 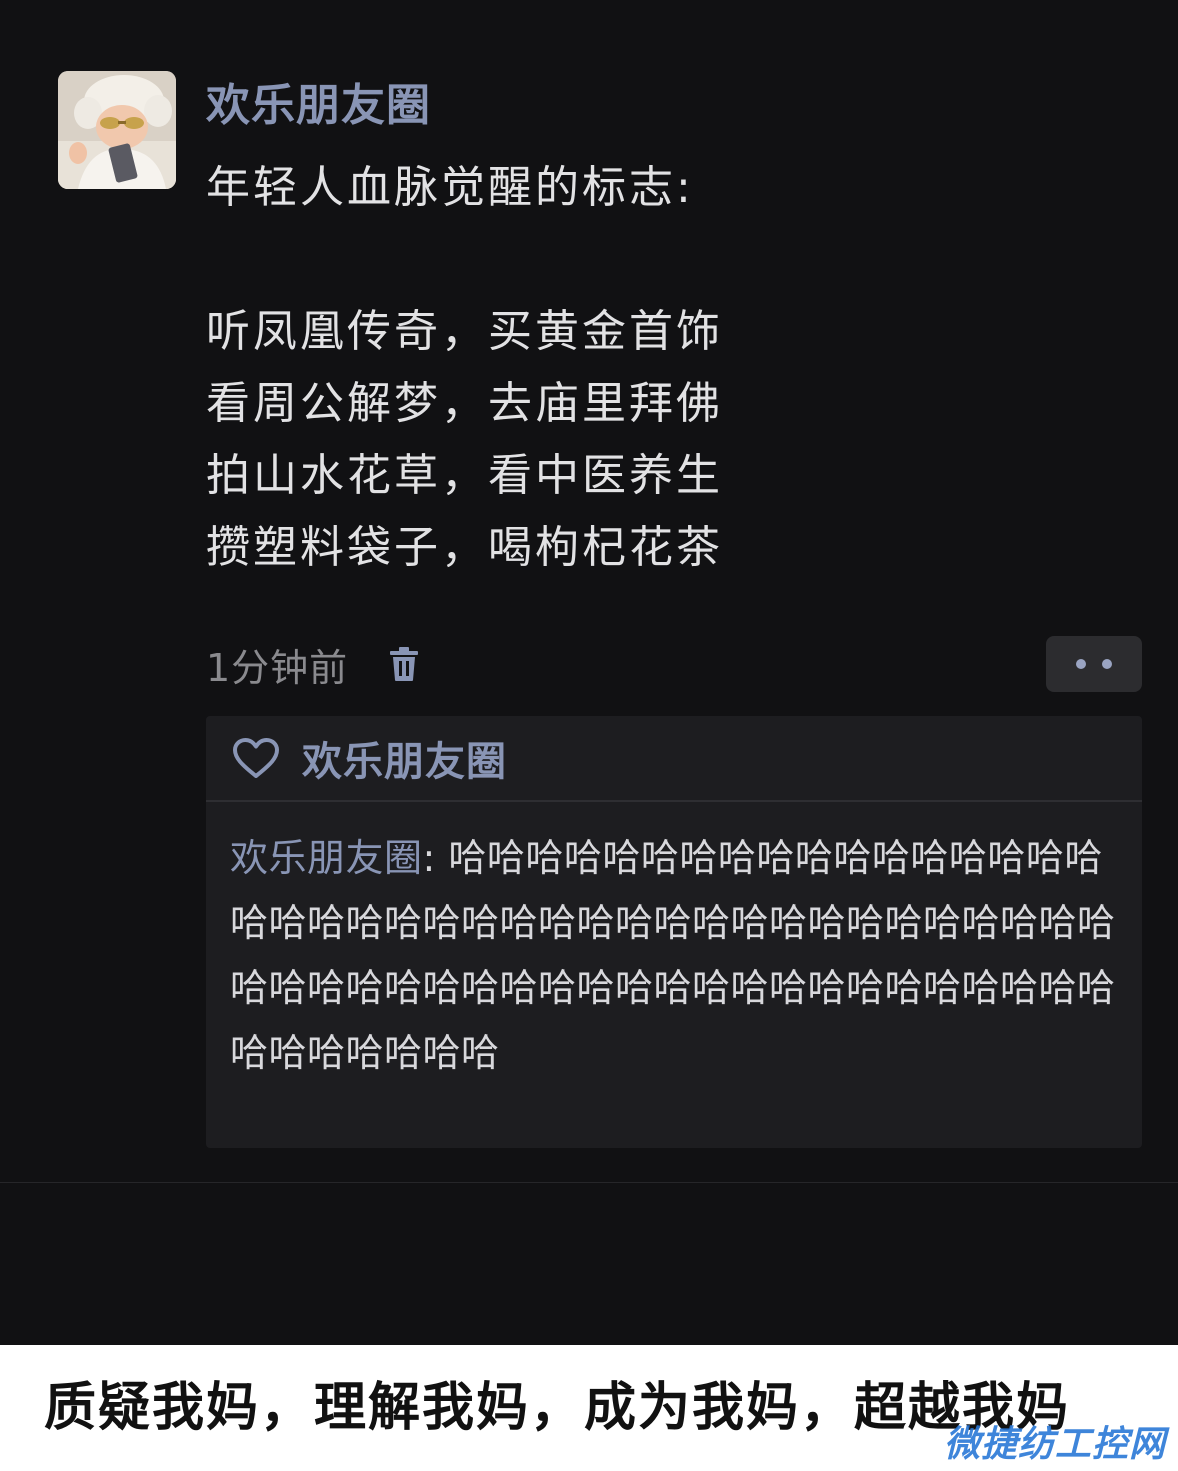 I want to click on post-meta: 1分钟前, so click(x=315, y=664).